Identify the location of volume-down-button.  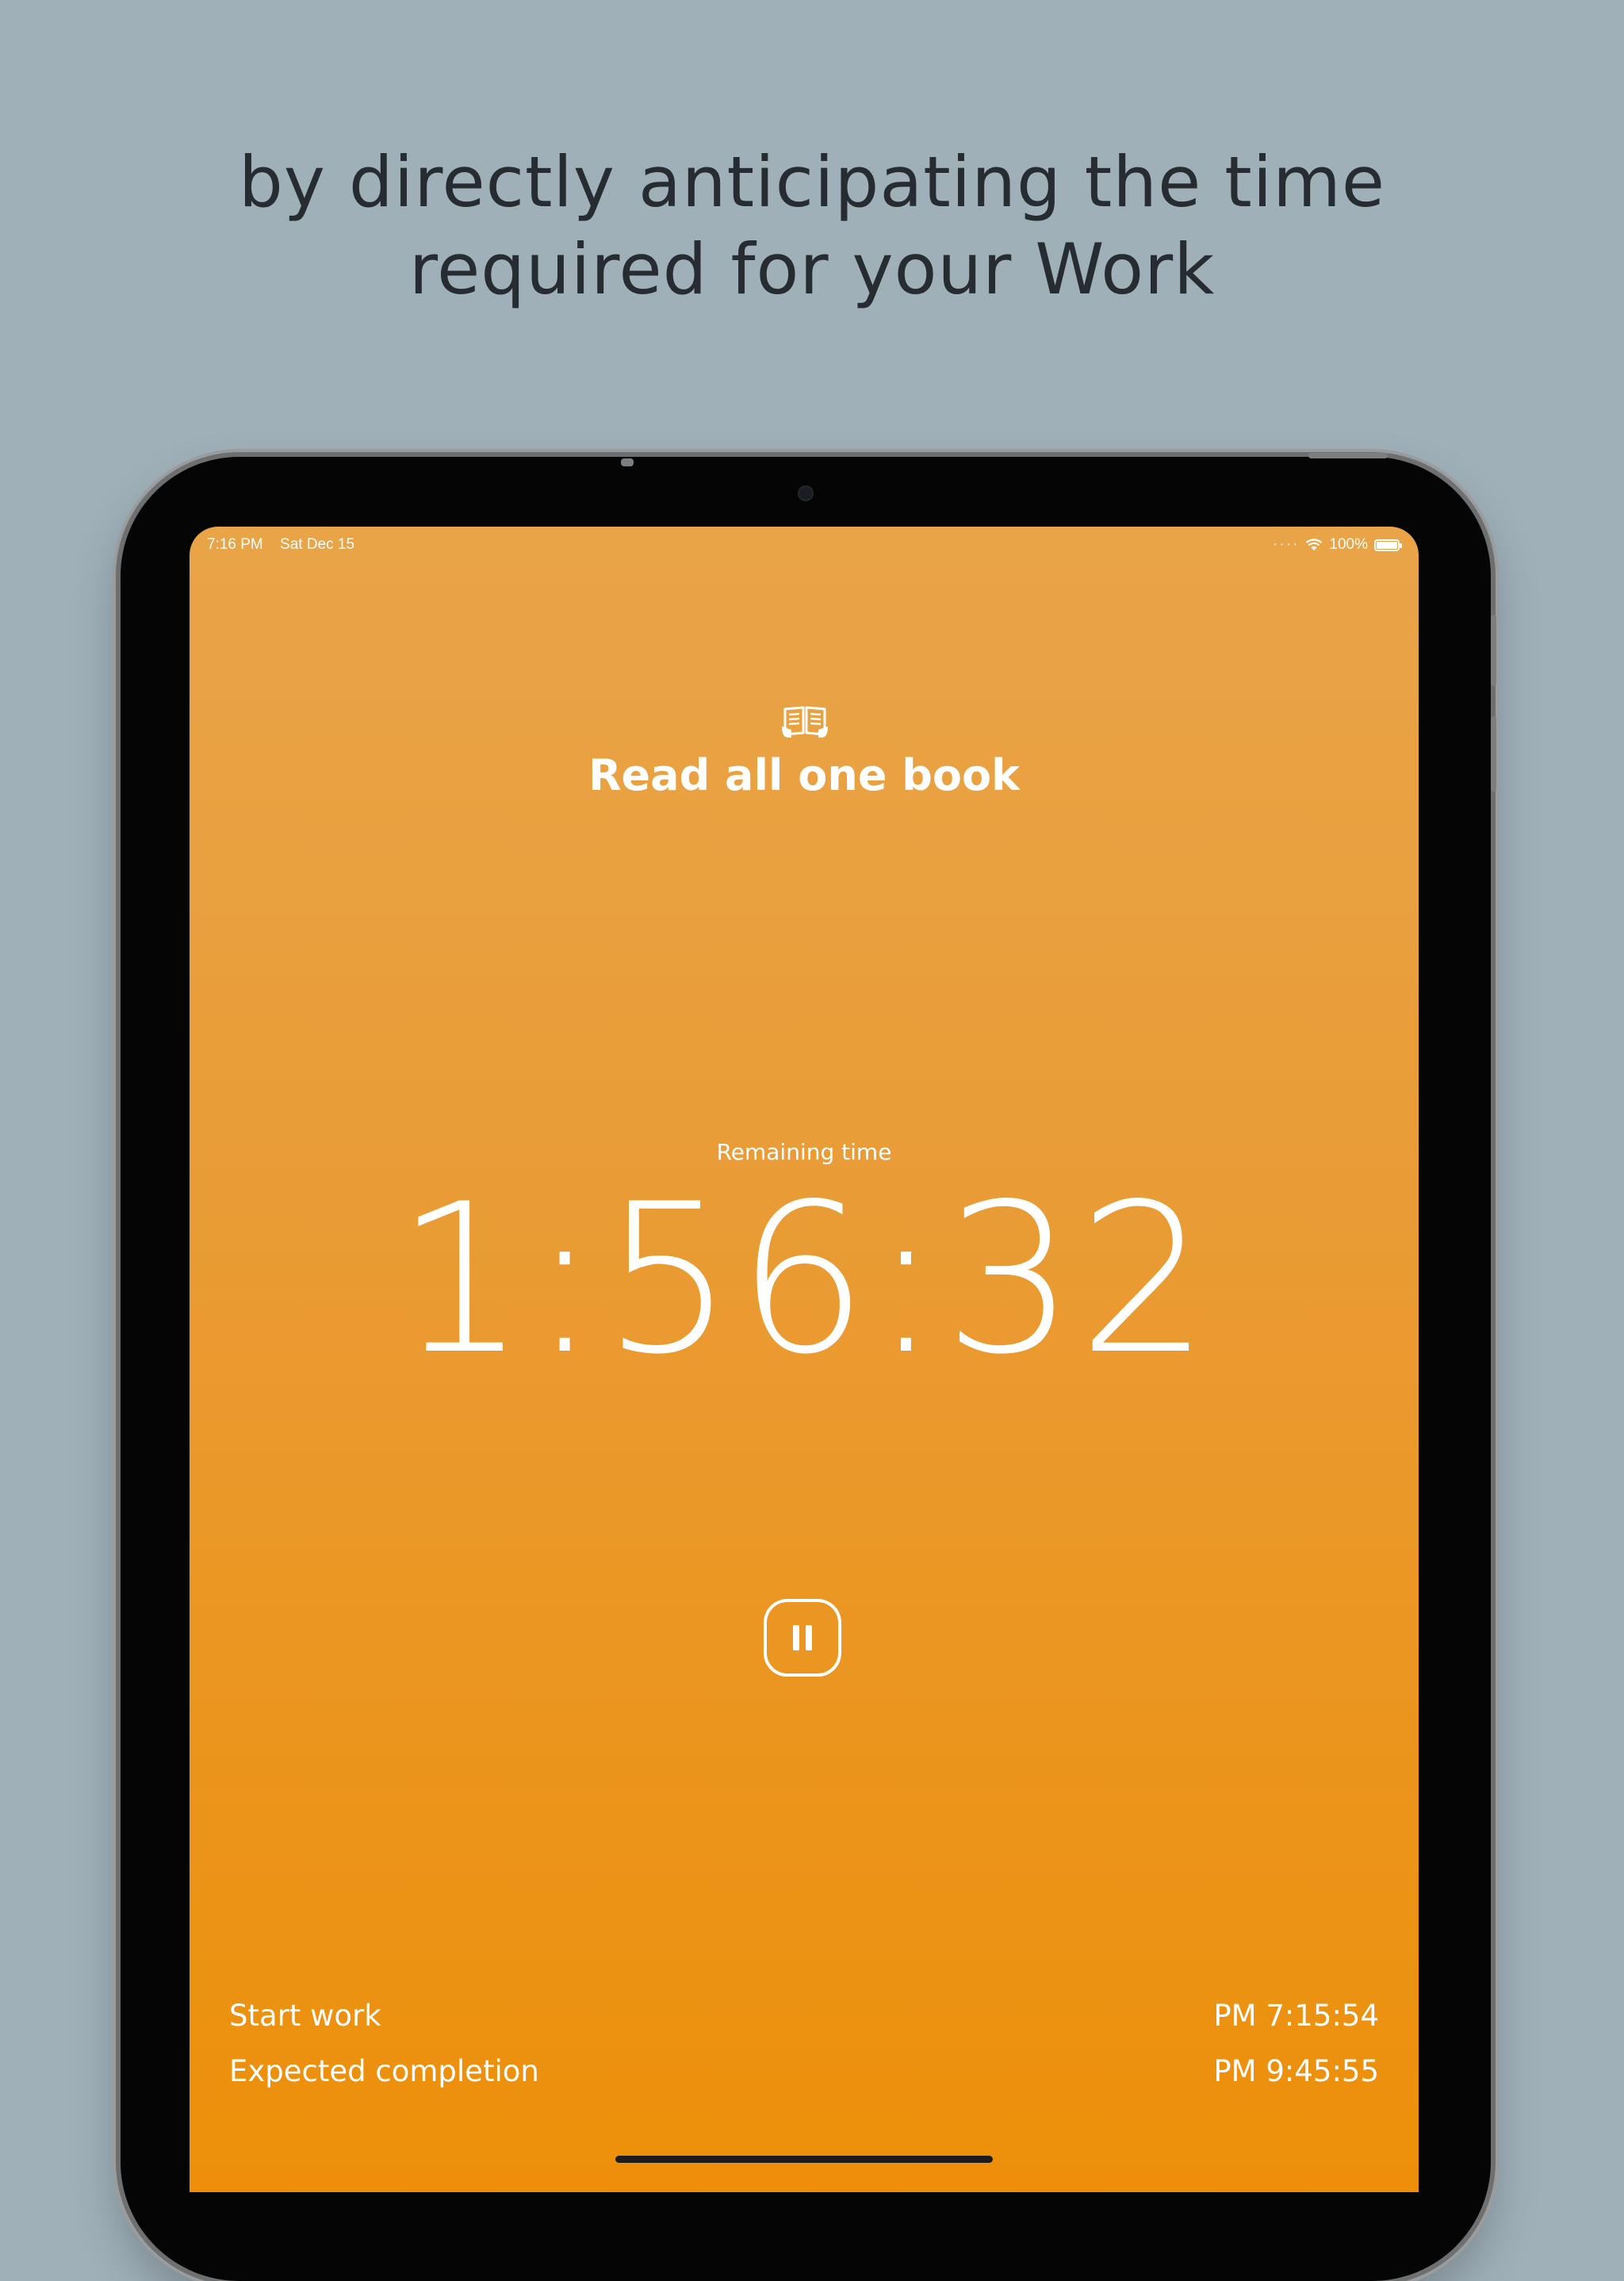
(1493, 754).